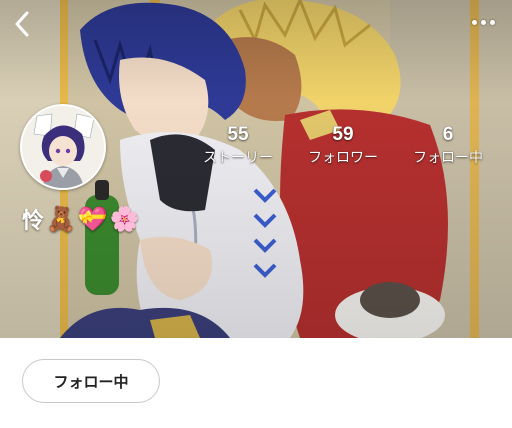  What do you see at coordinates (238, 158) in the screenshot?
I see `stories-label: ストーリー` at bounding box center [238, 158].